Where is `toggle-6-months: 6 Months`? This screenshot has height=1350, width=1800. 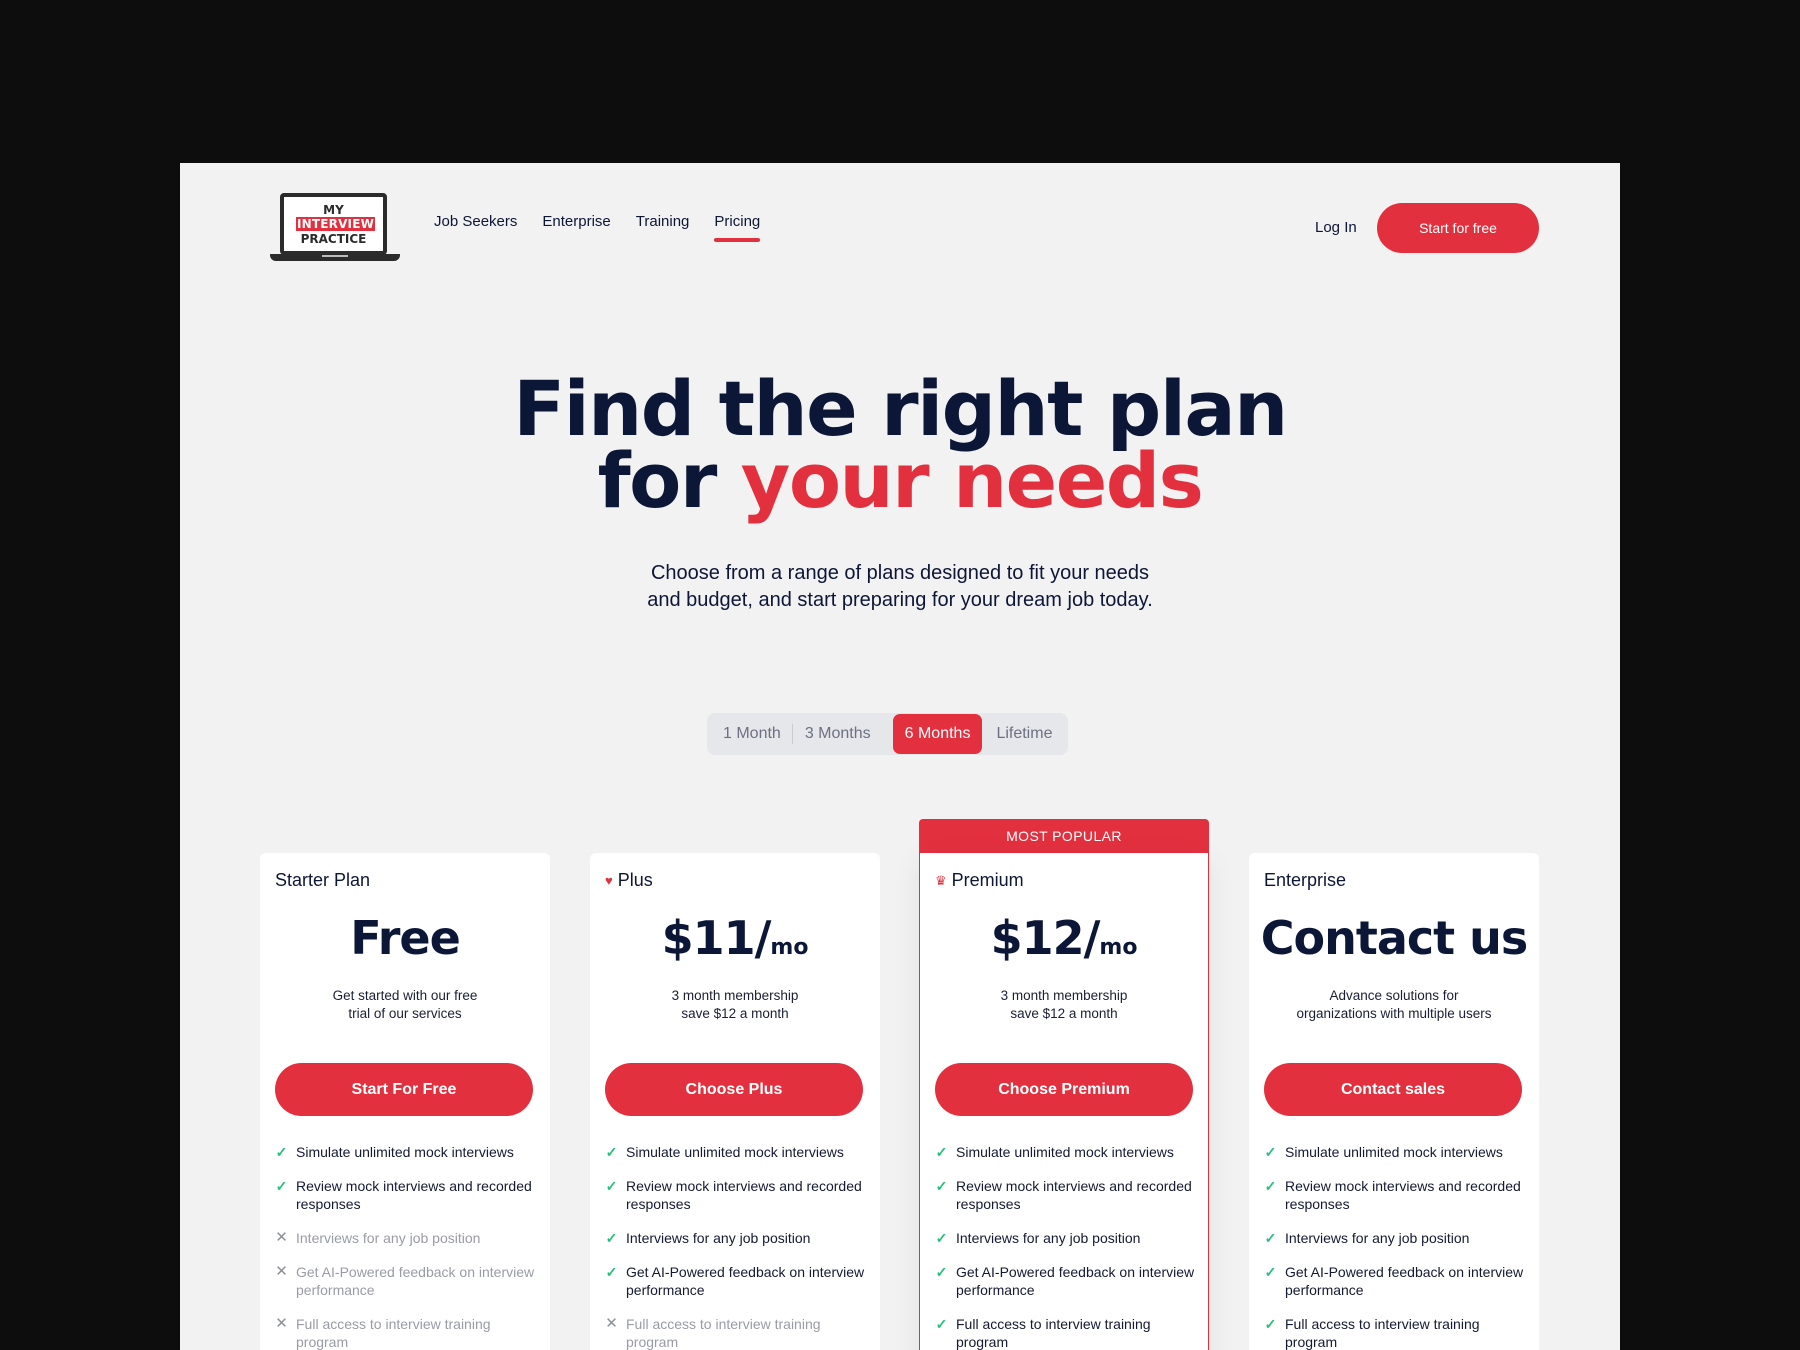 toggle-6-months: 6 Months is located at coordinates (937, 734).